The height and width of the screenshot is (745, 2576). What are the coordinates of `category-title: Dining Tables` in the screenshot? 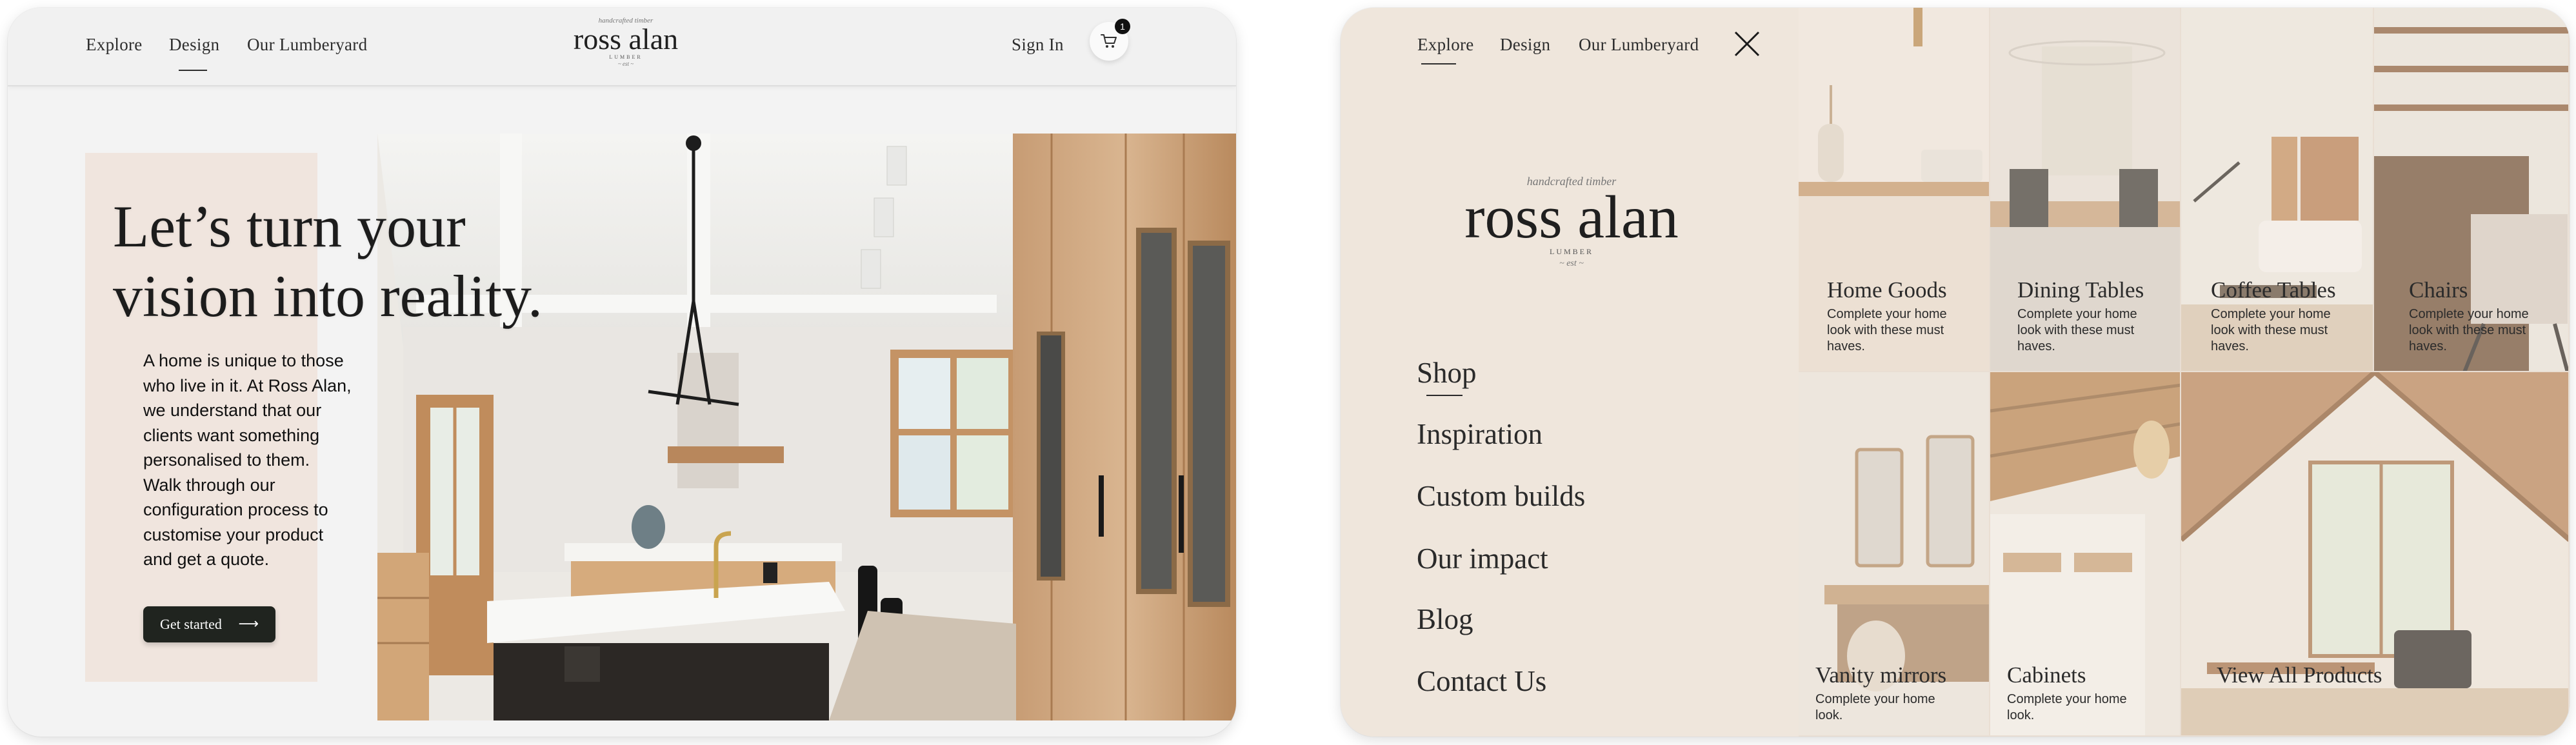 It's located at (2080, 290).